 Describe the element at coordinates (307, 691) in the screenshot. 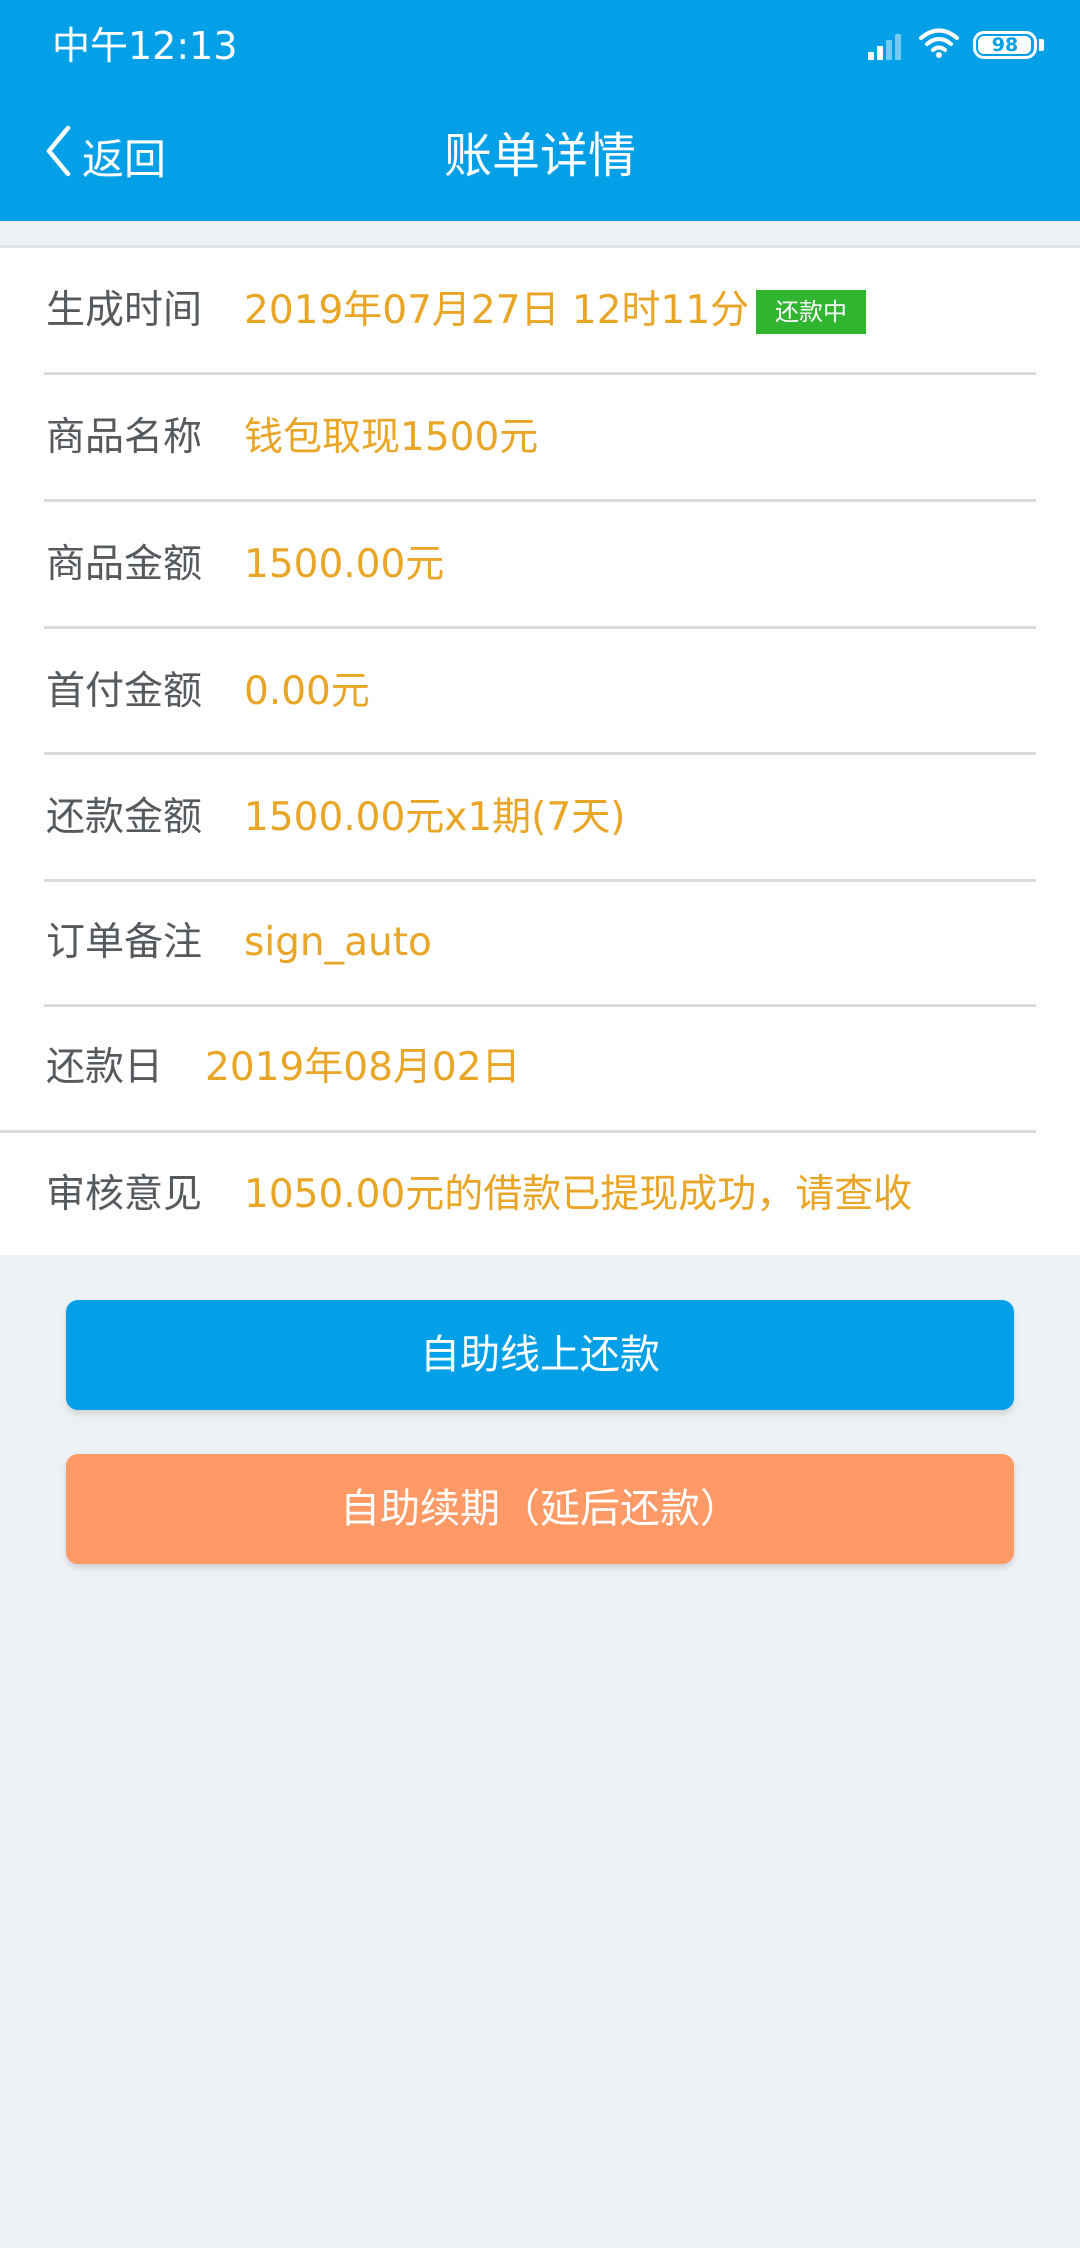

I see `row-value: 0.00元` at that location.